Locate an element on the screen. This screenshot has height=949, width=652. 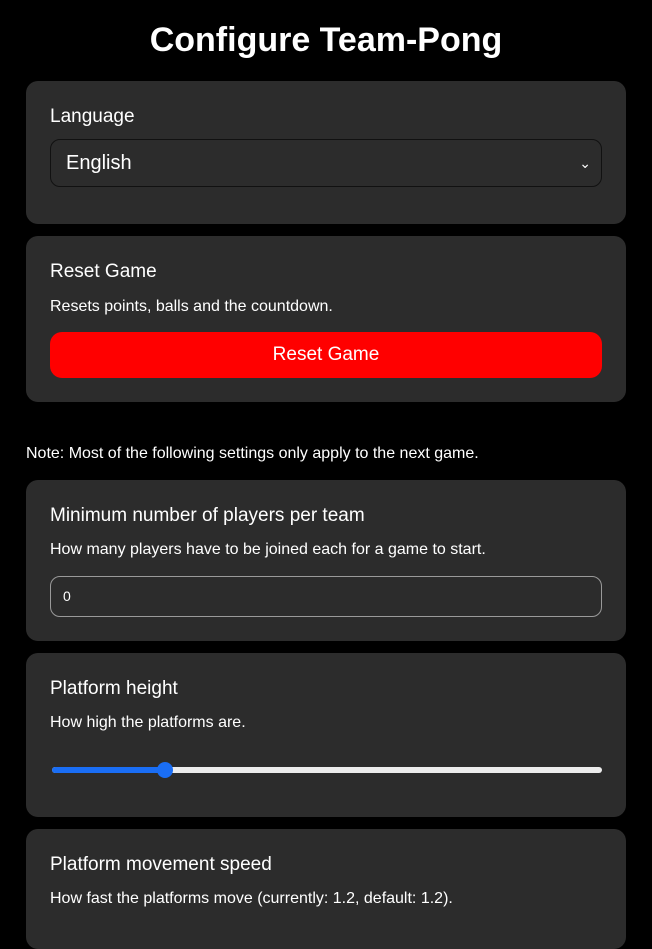
min-players-title: Minimum number of players per team is located at coordinates (207, 515).